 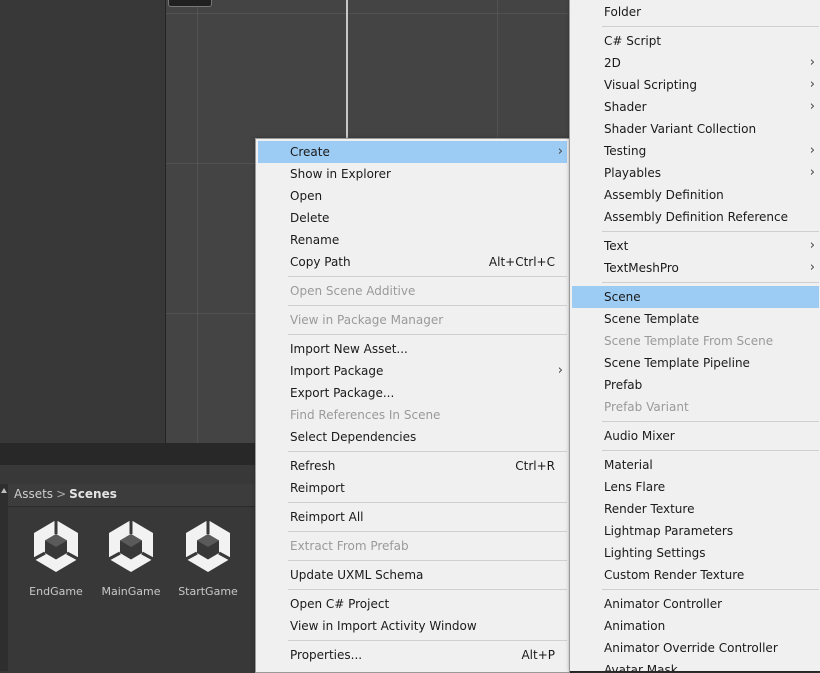 What do you see at coordinates (695, 363) in the screenshot?
I see `submenu-item-scene-template-pipeline: Scene Template Pipeline` at bounding box center [695, 363].